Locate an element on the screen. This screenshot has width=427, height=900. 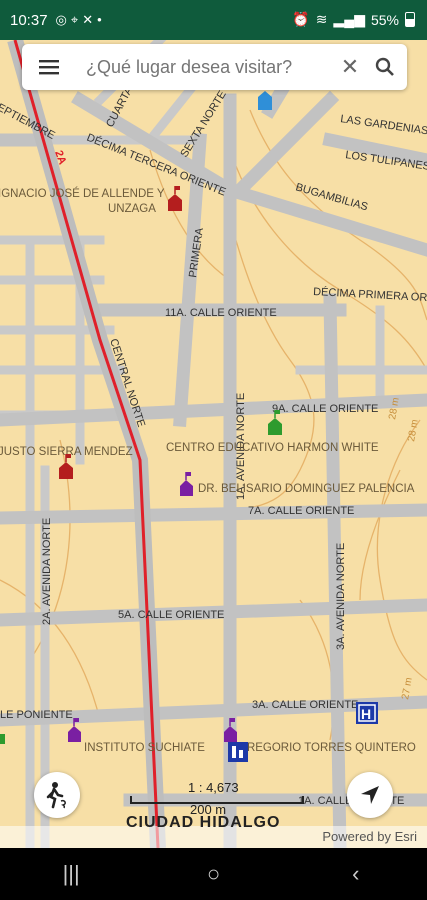
home-button: ○ is located at coordinates (213, 874).